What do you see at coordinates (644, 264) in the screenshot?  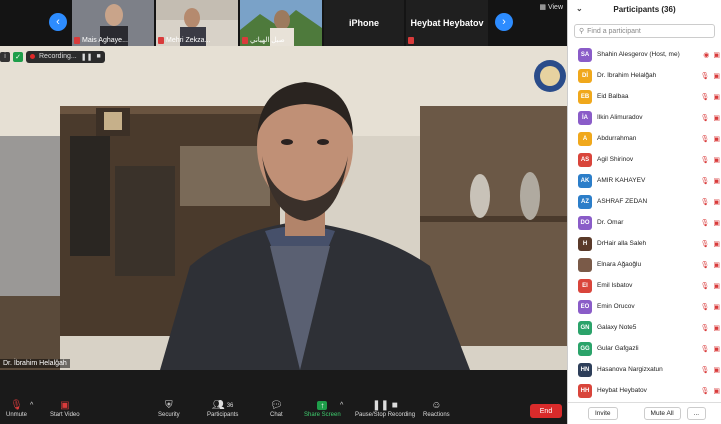 I see `participant-row: Elnara Ağaoğlu 🎙︎ ▣` at bounding box center [644, 264].